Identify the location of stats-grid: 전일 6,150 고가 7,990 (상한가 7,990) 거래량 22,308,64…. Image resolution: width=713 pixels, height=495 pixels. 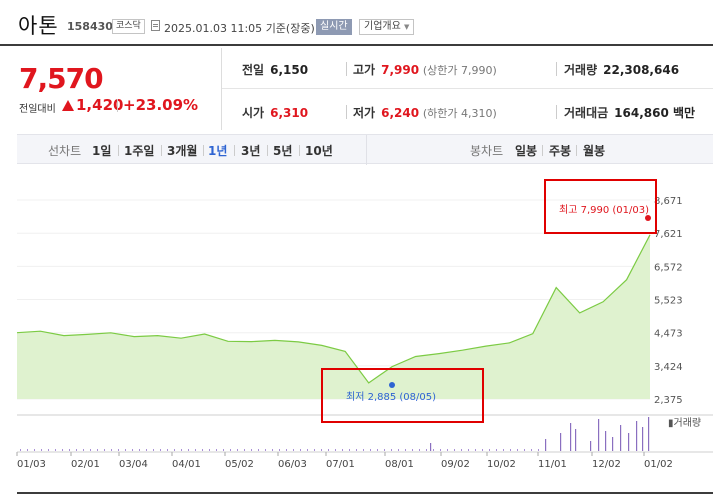
(467, 89).